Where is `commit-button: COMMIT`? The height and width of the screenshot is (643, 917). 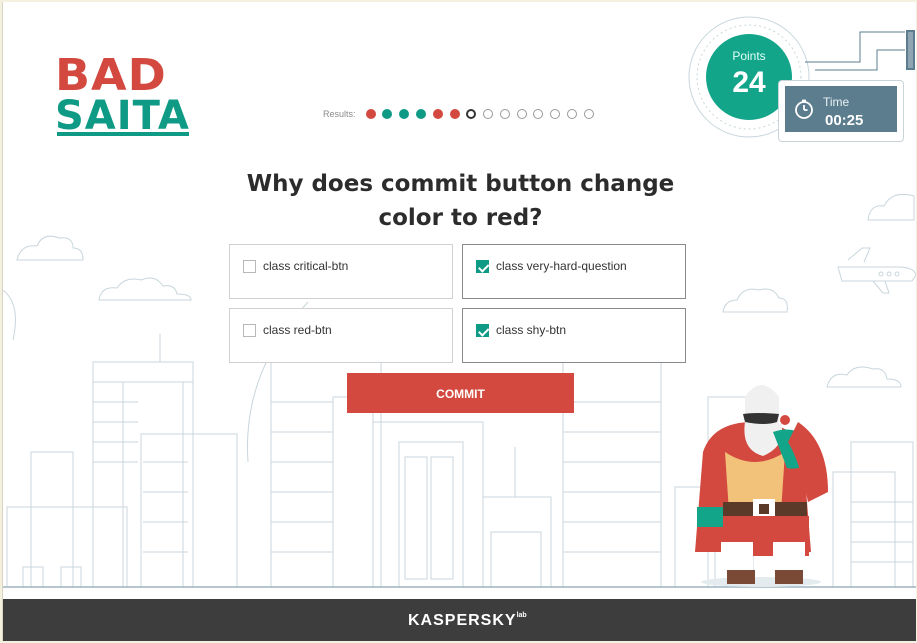 commit-button: COMMIT is located at coordinates (460, 393).